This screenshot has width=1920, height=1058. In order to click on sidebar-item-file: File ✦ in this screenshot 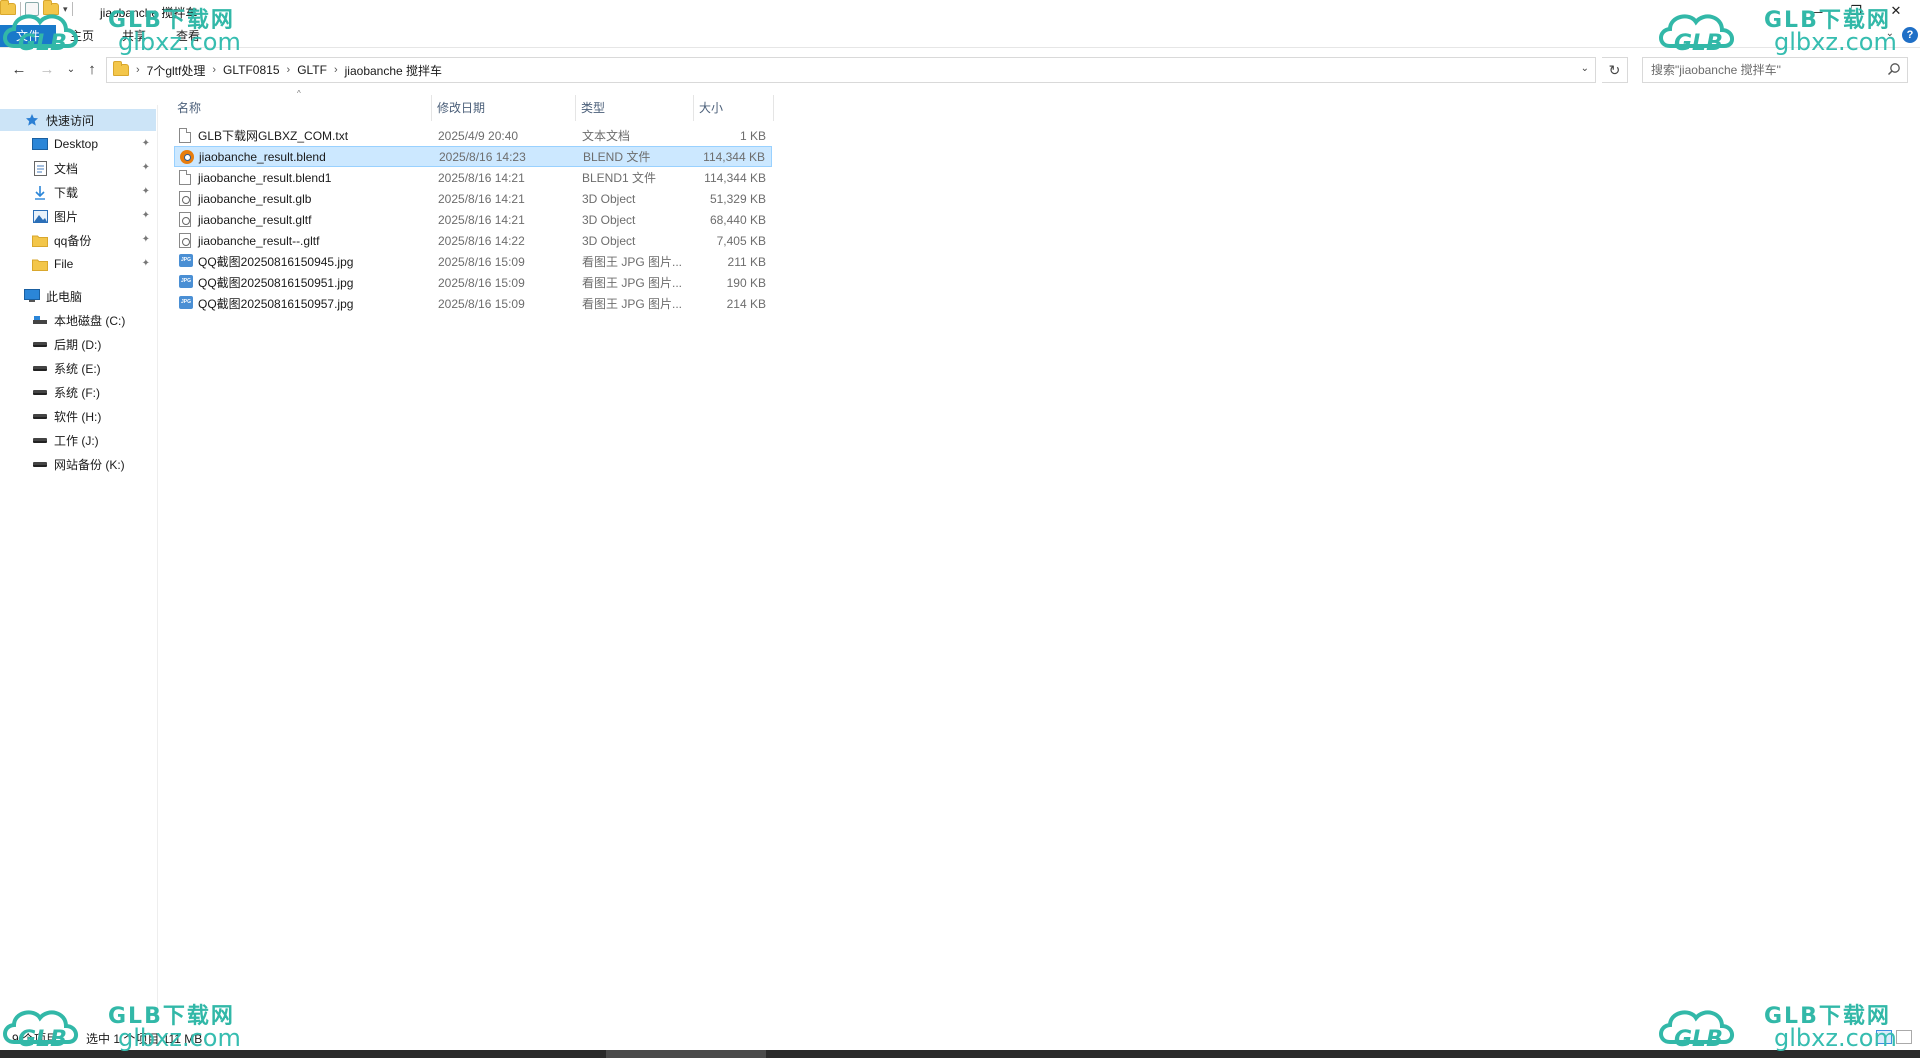, I will do `click(78, 264)`.